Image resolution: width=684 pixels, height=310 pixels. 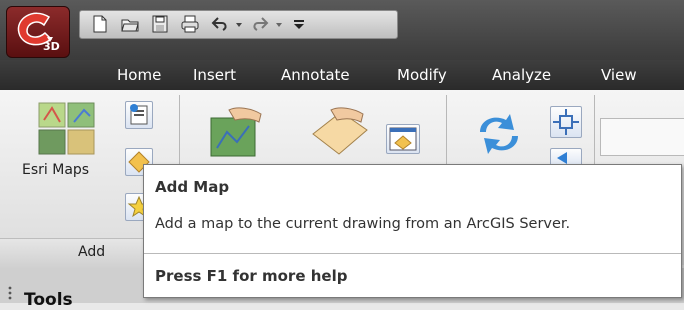 What do you see at coordinates (73, 253) in the screenshot?
I see `add-panel-title-bar: Add` at bounding box center [73, 253].